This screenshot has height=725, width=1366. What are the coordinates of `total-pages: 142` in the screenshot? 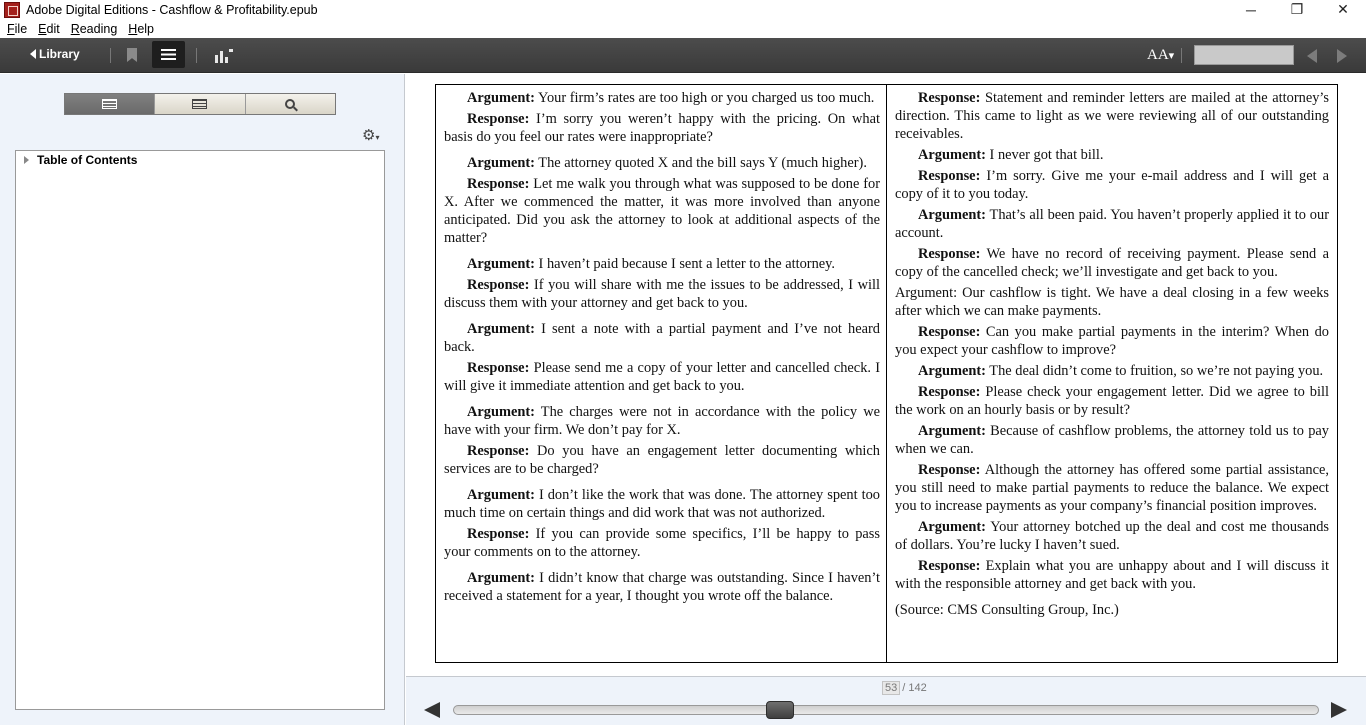 It's located at (917, 688).